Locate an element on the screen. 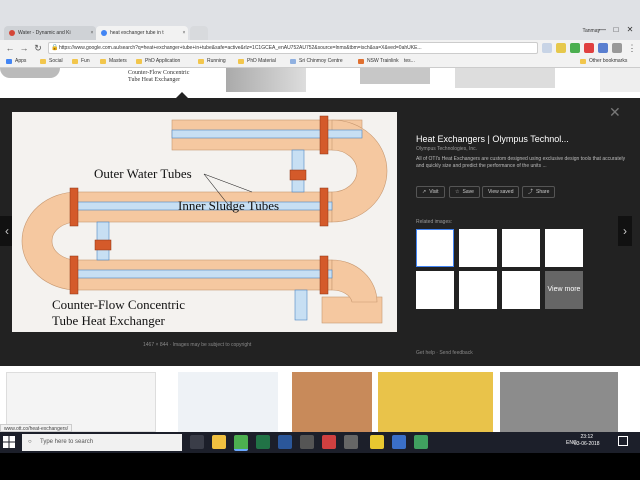 This screenshot has height=480, width=640. image-size: 1467 × 844 is located at coordinates (156, 345).